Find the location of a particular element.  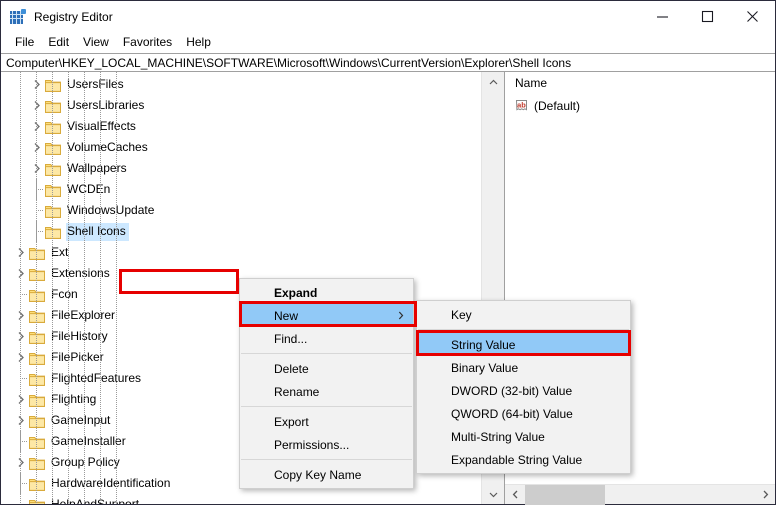

value-horizontal-scrollbar is located at coordinates (640, 494).